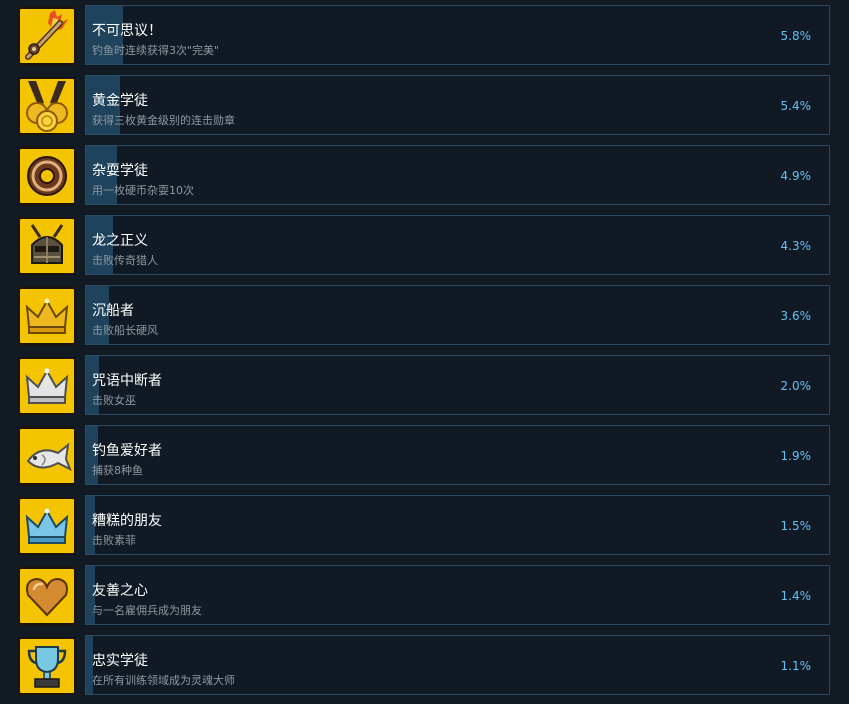  I want to click on unlock-percentage: 5.4%, so click(796, 106).